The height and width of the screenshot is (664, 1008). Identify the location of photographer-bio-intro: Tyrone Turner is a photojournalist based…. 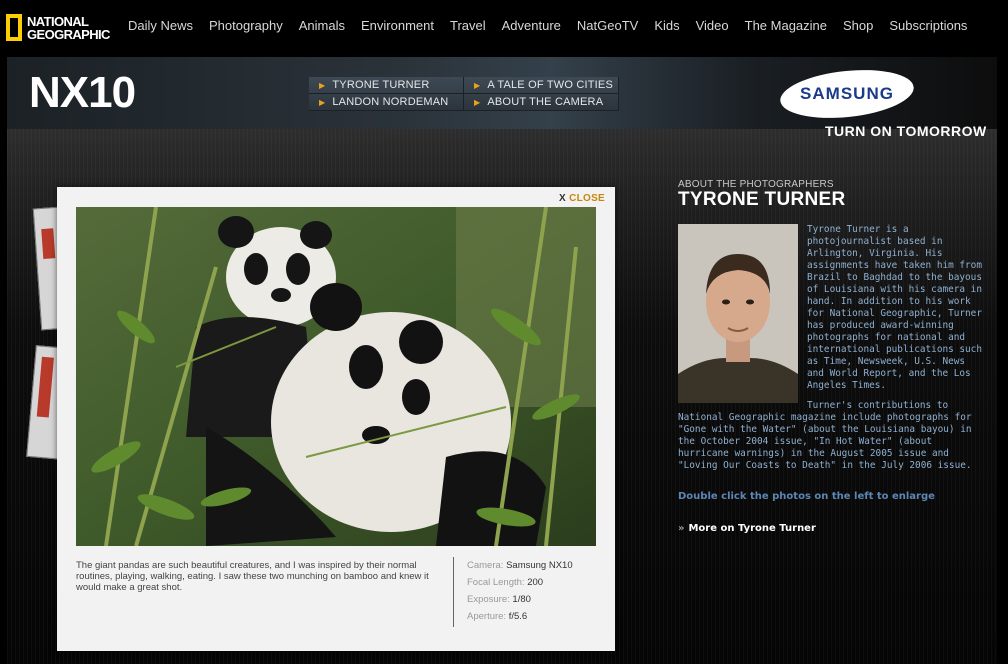
(894, 307).